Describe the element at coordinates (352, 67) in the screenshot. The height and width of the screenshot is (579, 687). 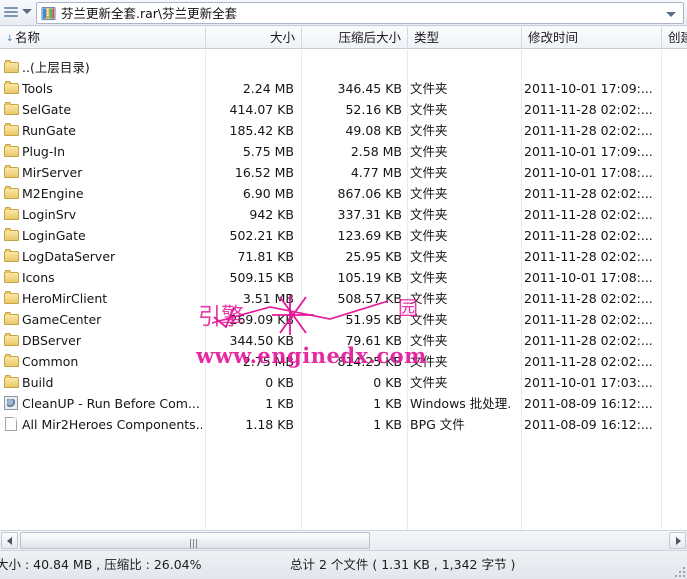
I see `cell-packed-size` at that location.